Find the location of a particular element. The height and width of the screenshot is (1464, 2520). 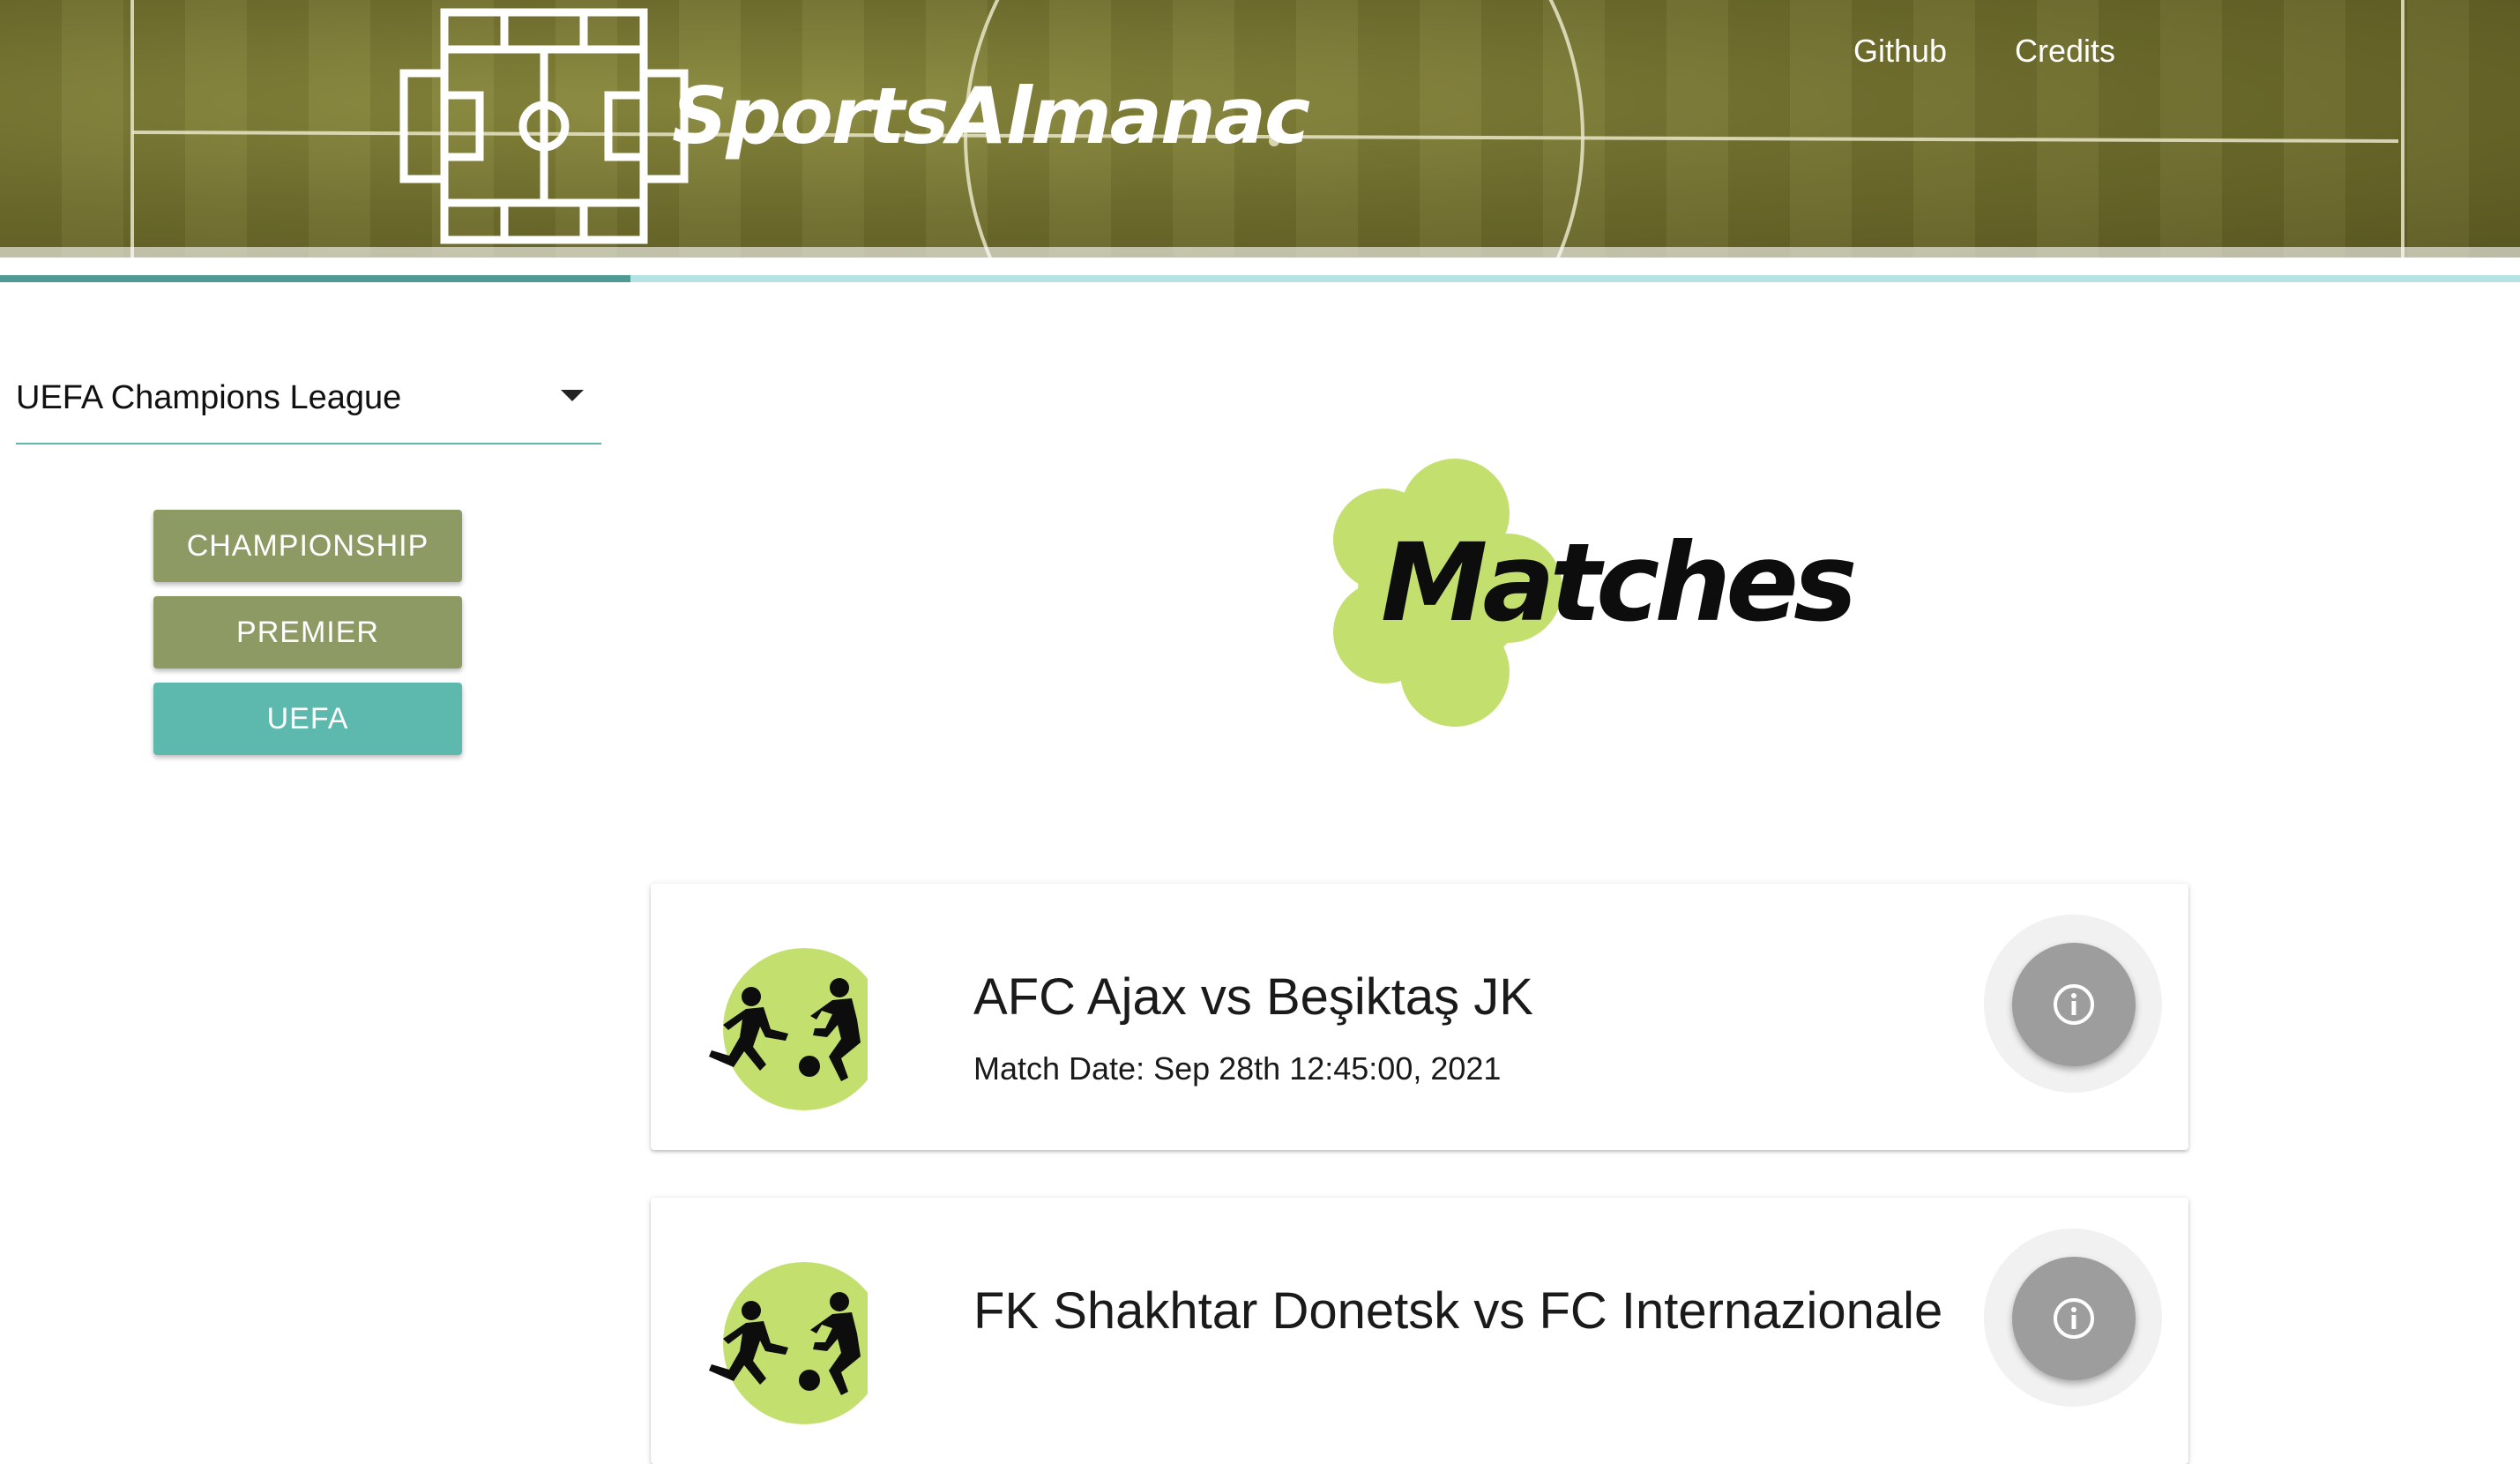

match-date: Match Date: Sep 28th 12:45:00, 2021 is located at coordinates (1237, 1068).